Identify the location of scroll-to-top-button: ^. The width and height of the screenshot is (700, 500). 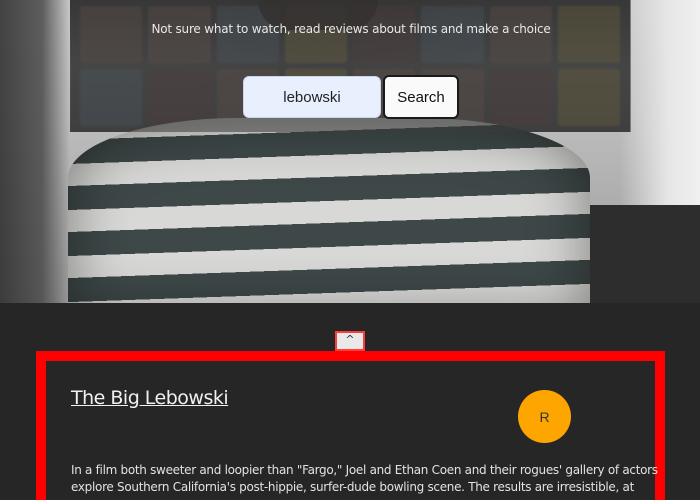
(350, 341).